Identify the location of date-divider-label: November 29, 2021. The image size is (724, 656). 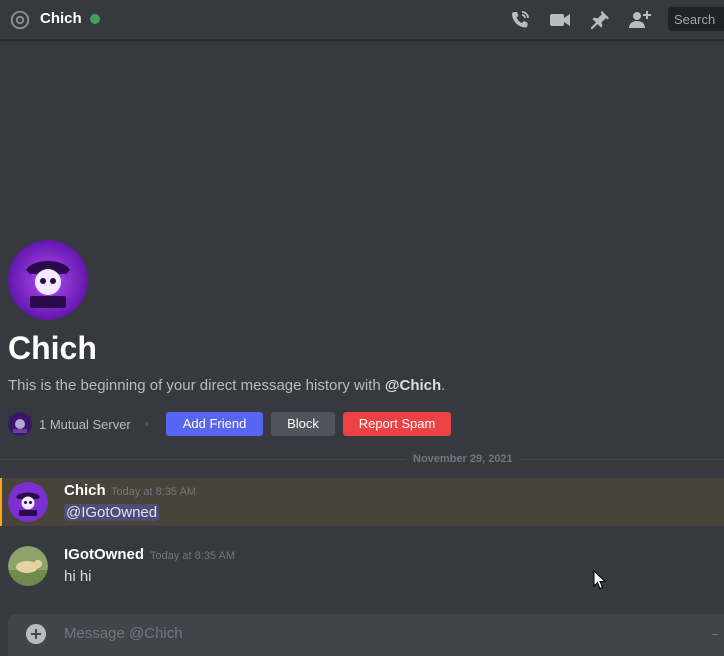
(463, 459).